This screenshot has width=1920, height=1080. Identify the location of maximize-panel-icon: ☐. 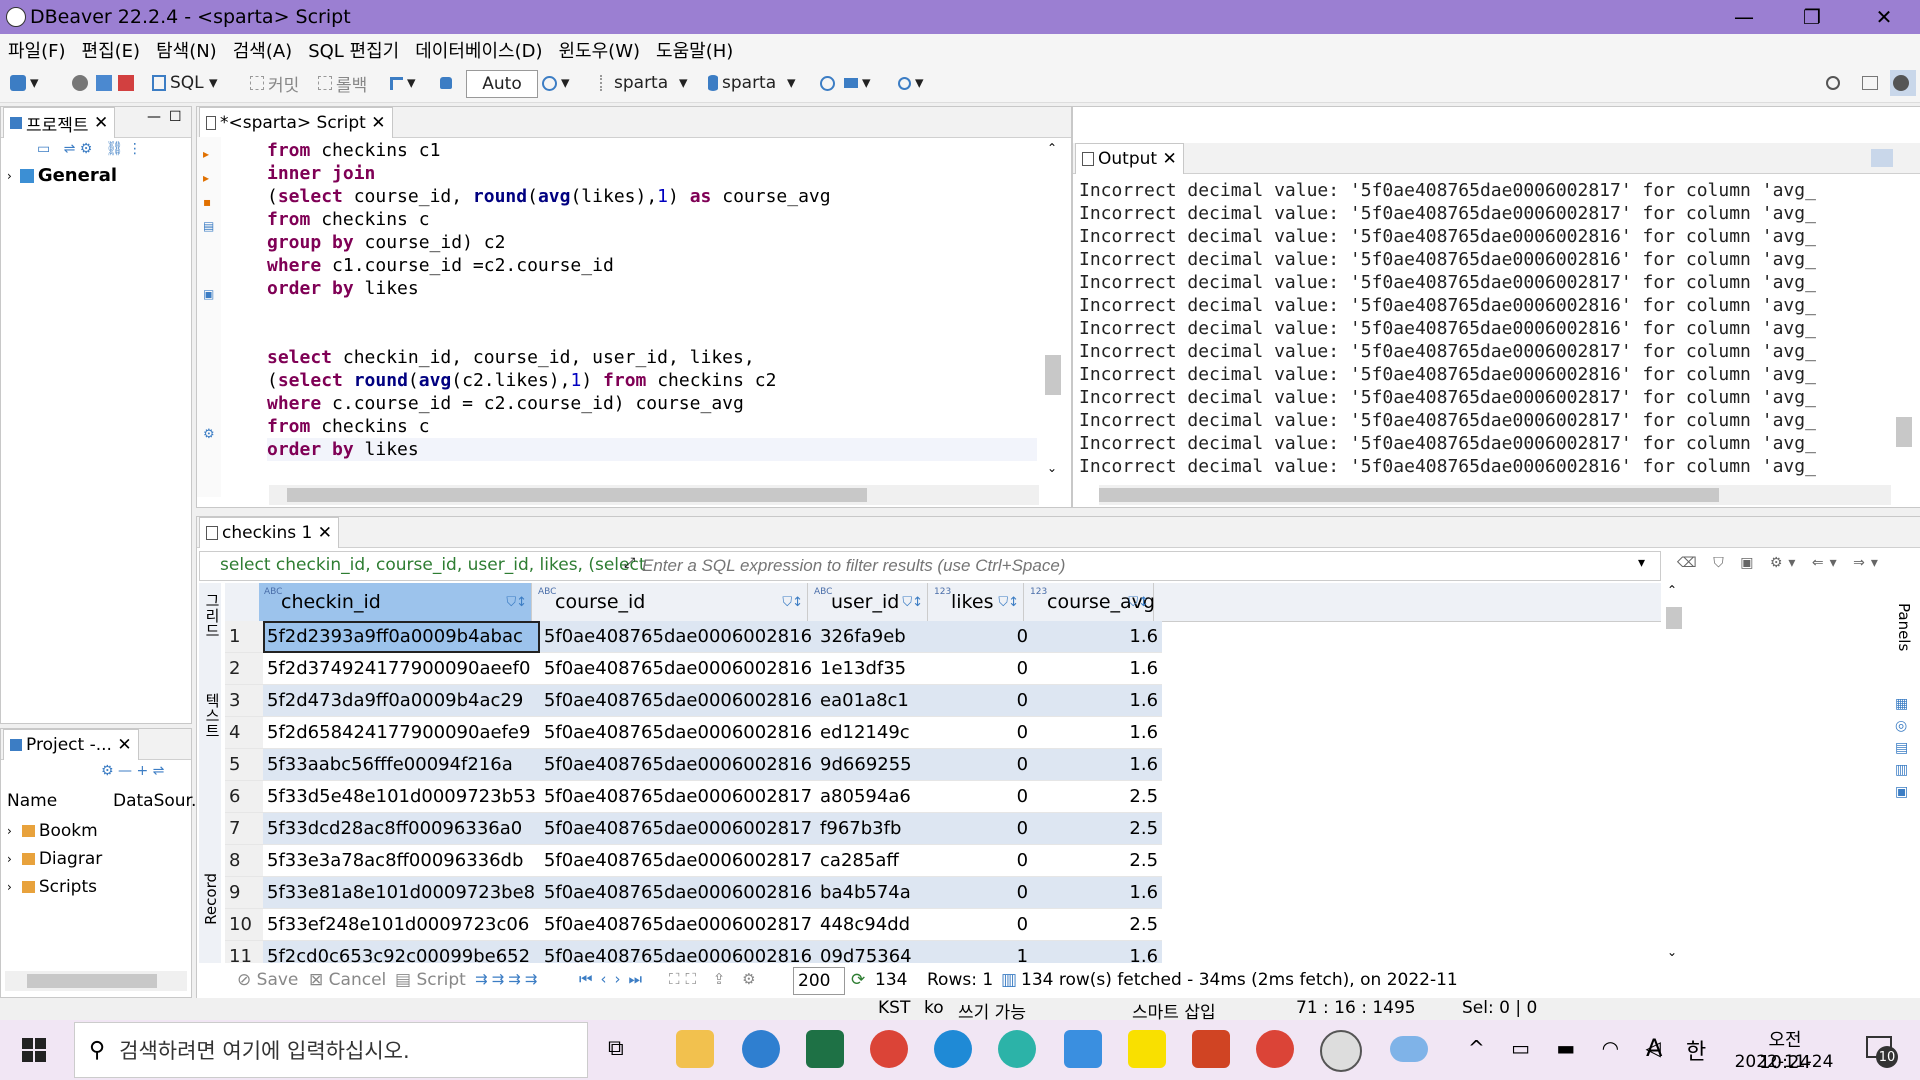
(175, 117).